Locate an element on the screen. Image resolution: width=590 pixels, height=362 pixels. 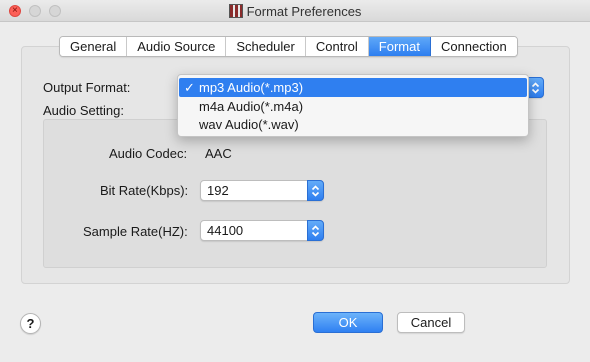
bit-rate-select: 192 is located at coordinates (262, 190).